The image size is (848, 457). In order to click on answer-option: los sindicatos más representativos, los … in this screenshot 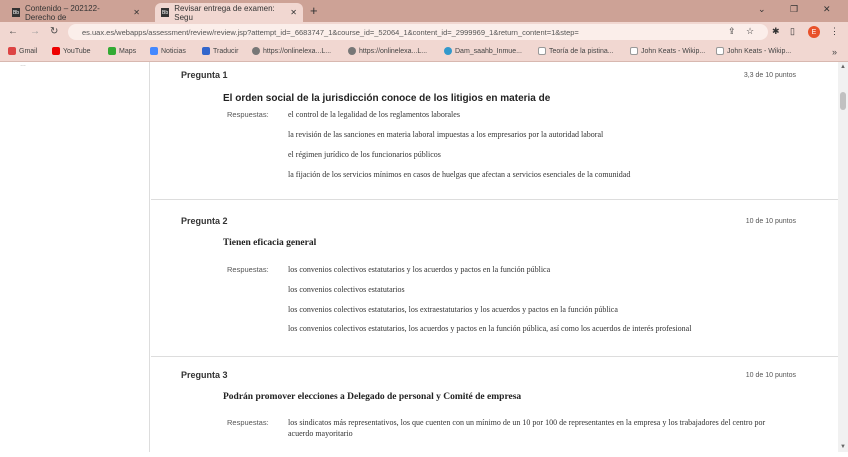, I will do `click(527, 428)`.